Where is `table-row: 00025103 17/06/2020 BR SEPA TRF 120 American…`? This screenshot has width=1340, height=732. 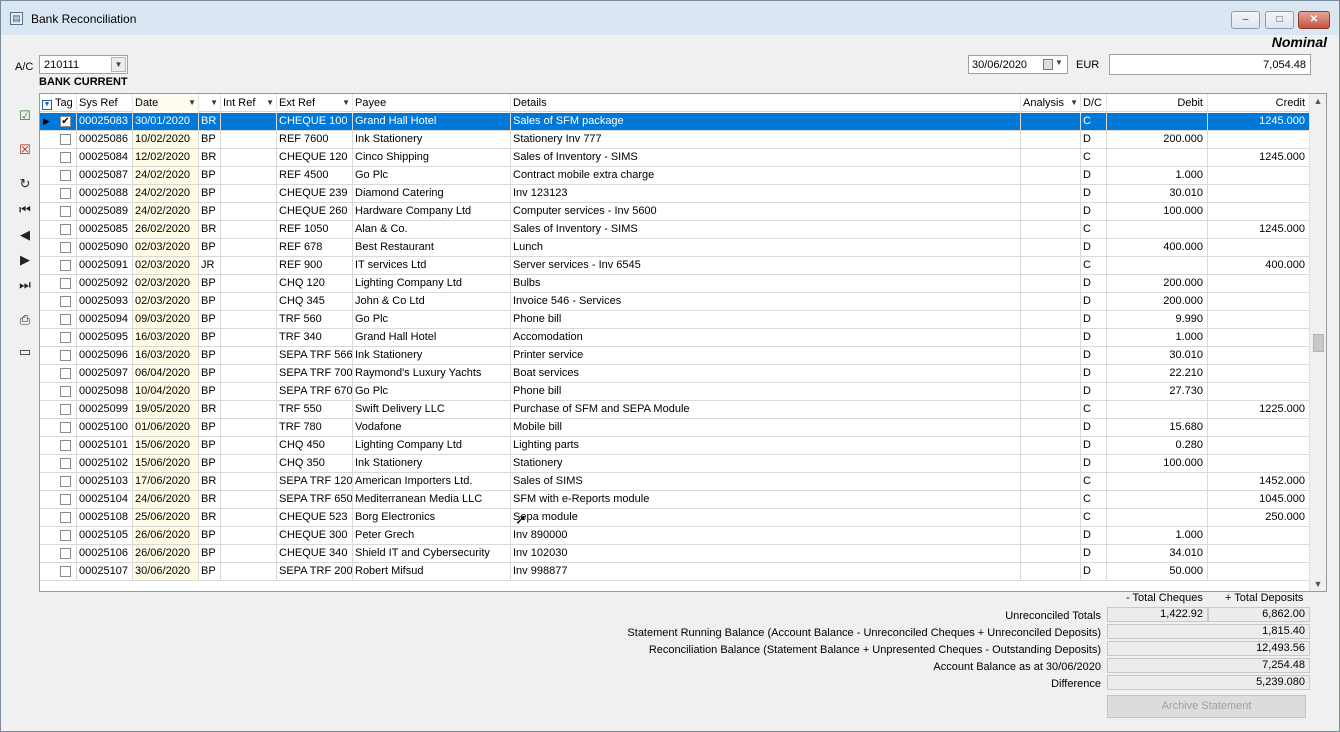 table-row: 00025103 17/06/2020 BR SEPA TRF 120 American… is located at coordinates (675, 482).